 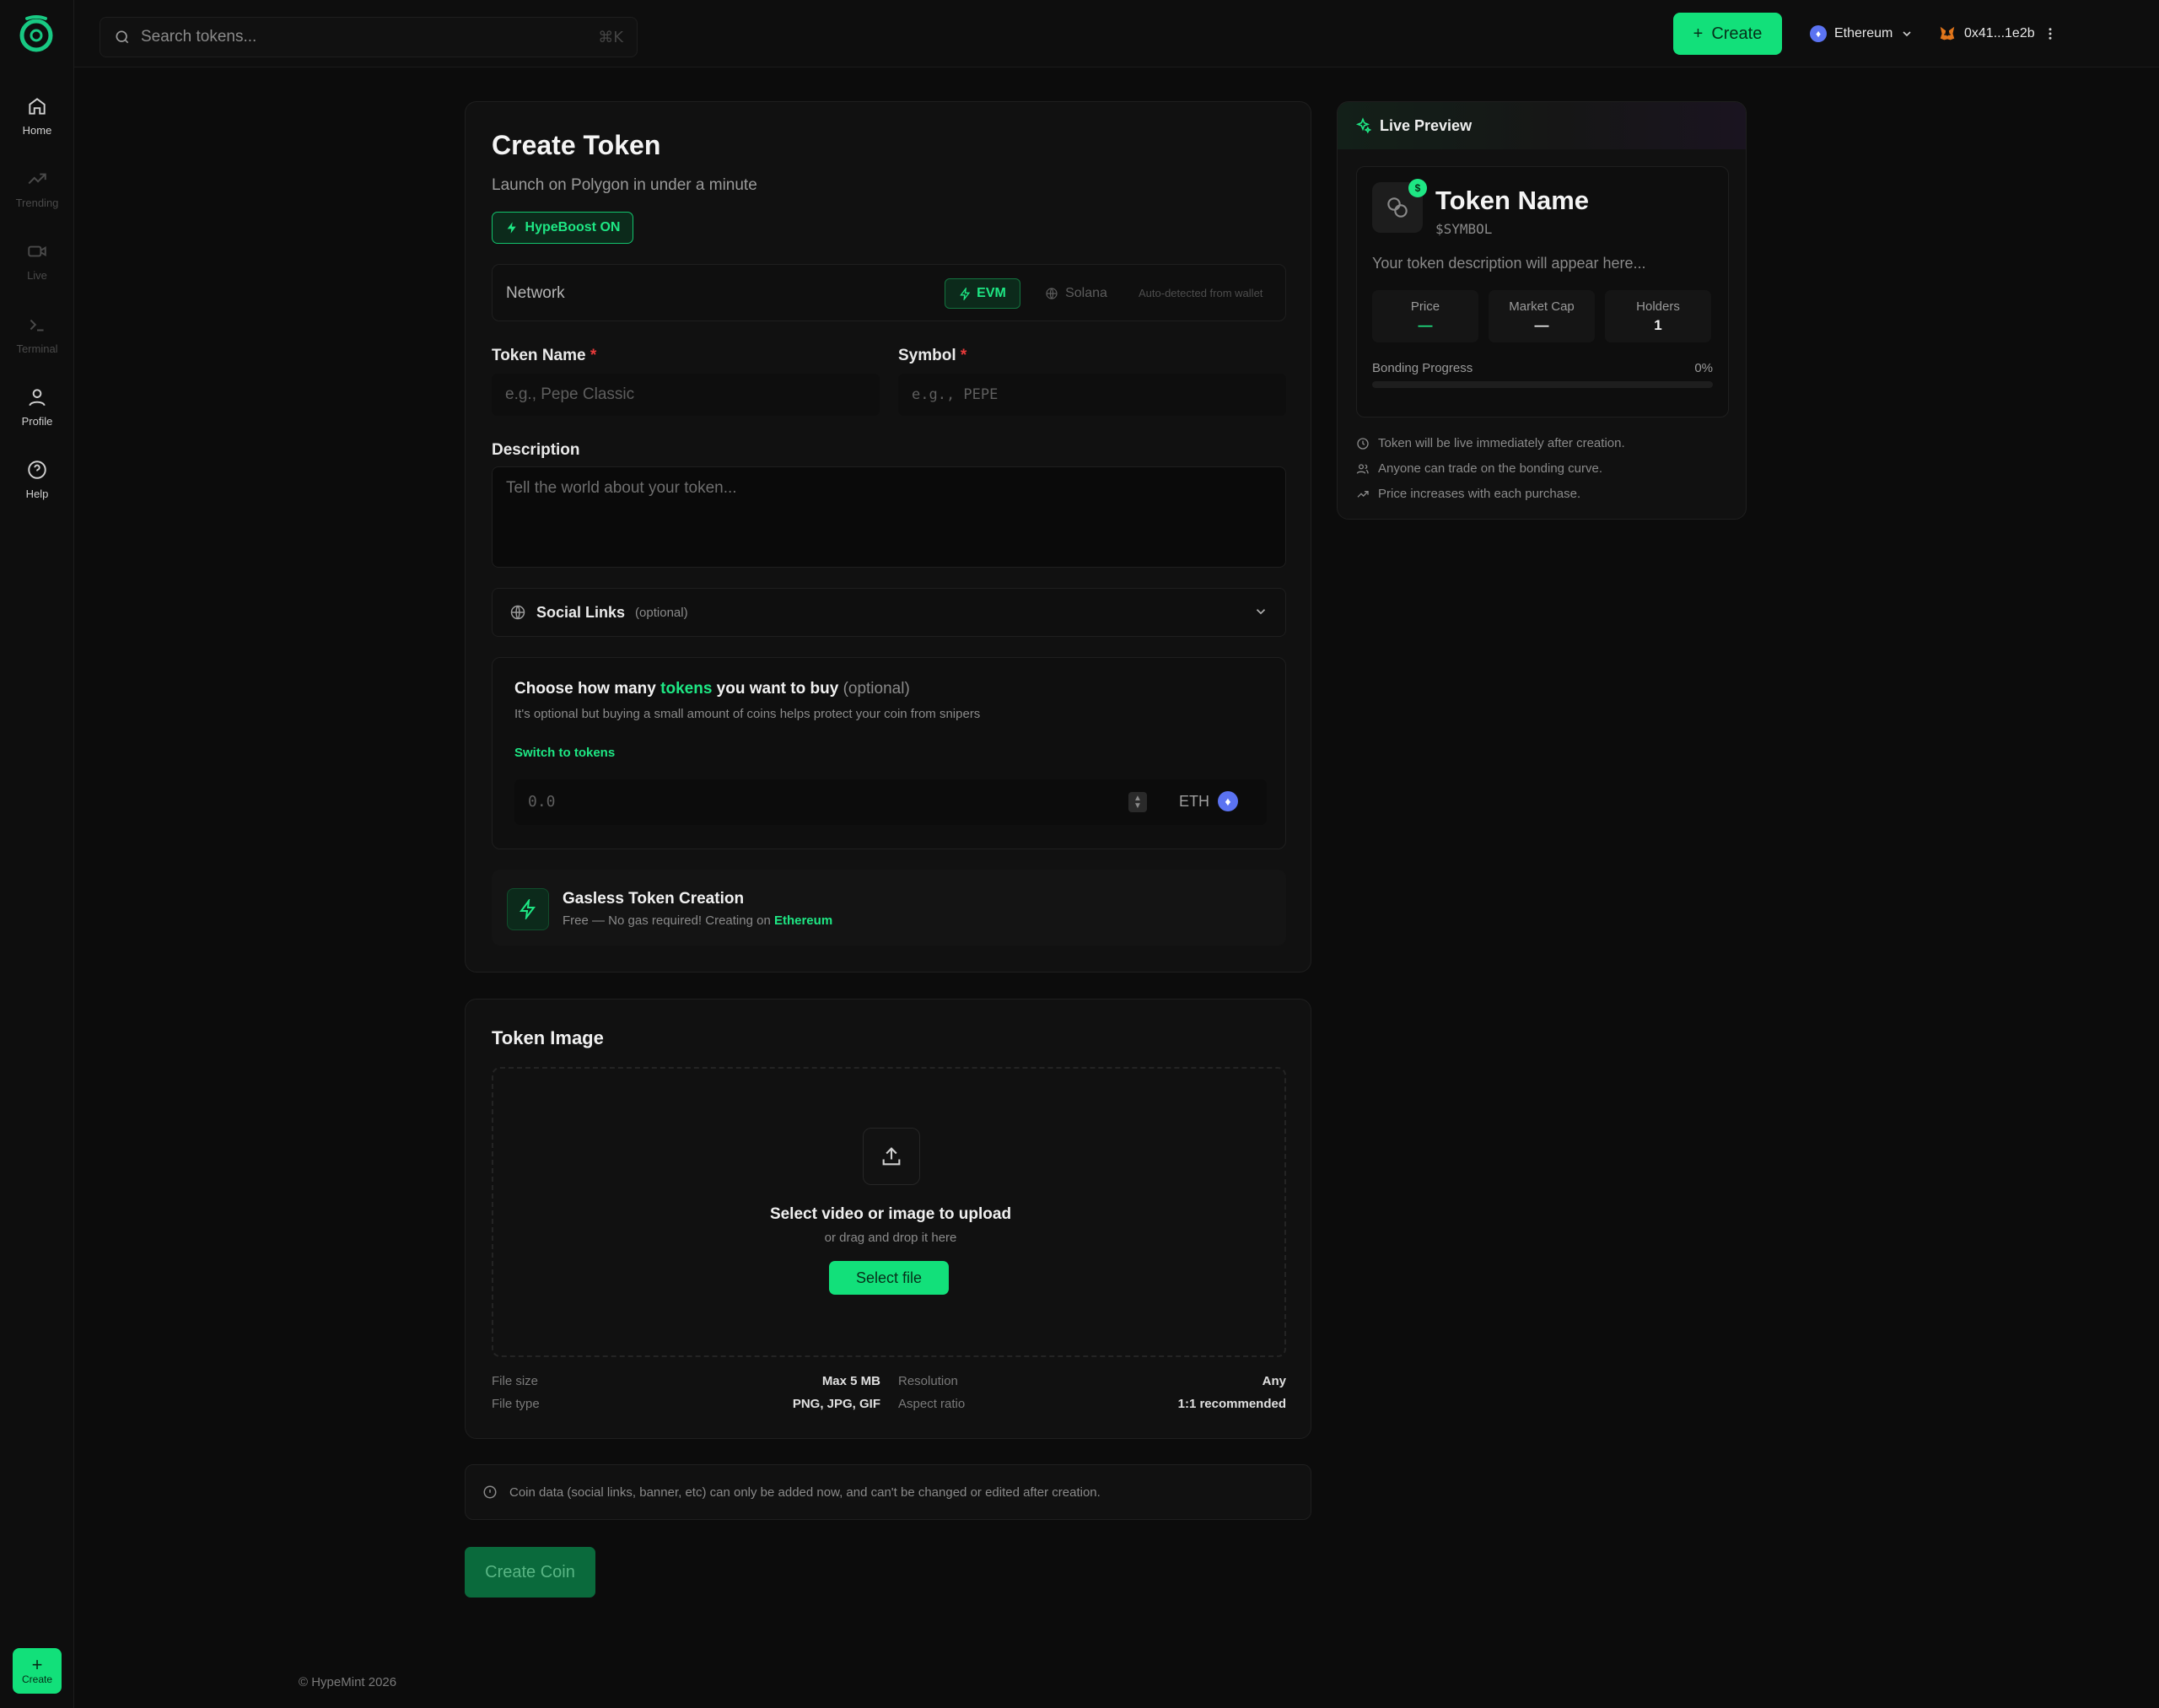 What do you see at coordinates (1479, 494) in the screenshot?
I see `preview-note-text: Price increases with each purchase.` at bounding box center [1479, 494].